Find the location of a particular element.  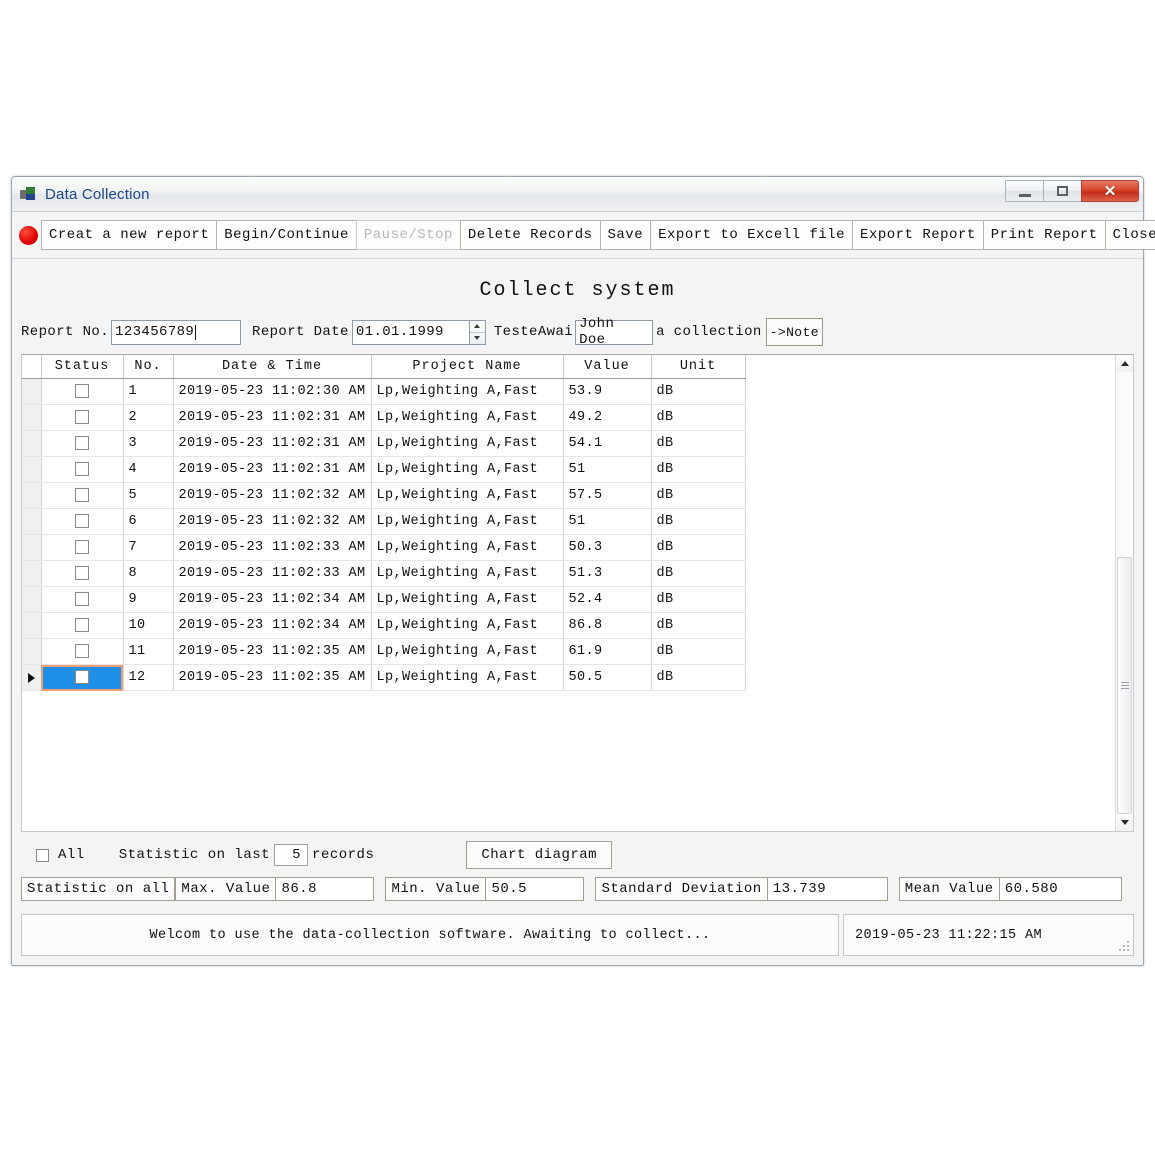

report-date-spinner is located at coordinates (477, 332).